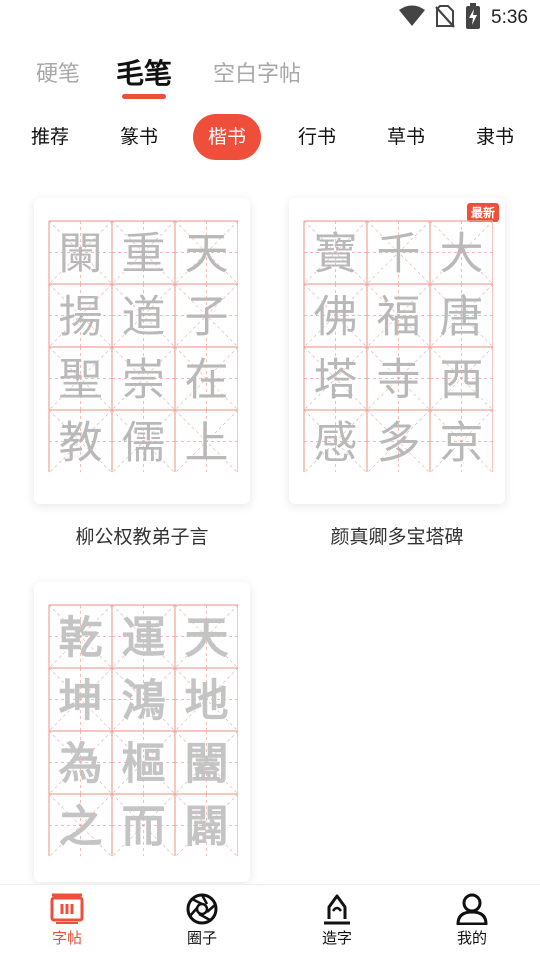 The height and width of the screenshot is (960, 540). Describe the element at coordinates (144, 827) in the screenshot. I see `grid-character: 而` at that location.